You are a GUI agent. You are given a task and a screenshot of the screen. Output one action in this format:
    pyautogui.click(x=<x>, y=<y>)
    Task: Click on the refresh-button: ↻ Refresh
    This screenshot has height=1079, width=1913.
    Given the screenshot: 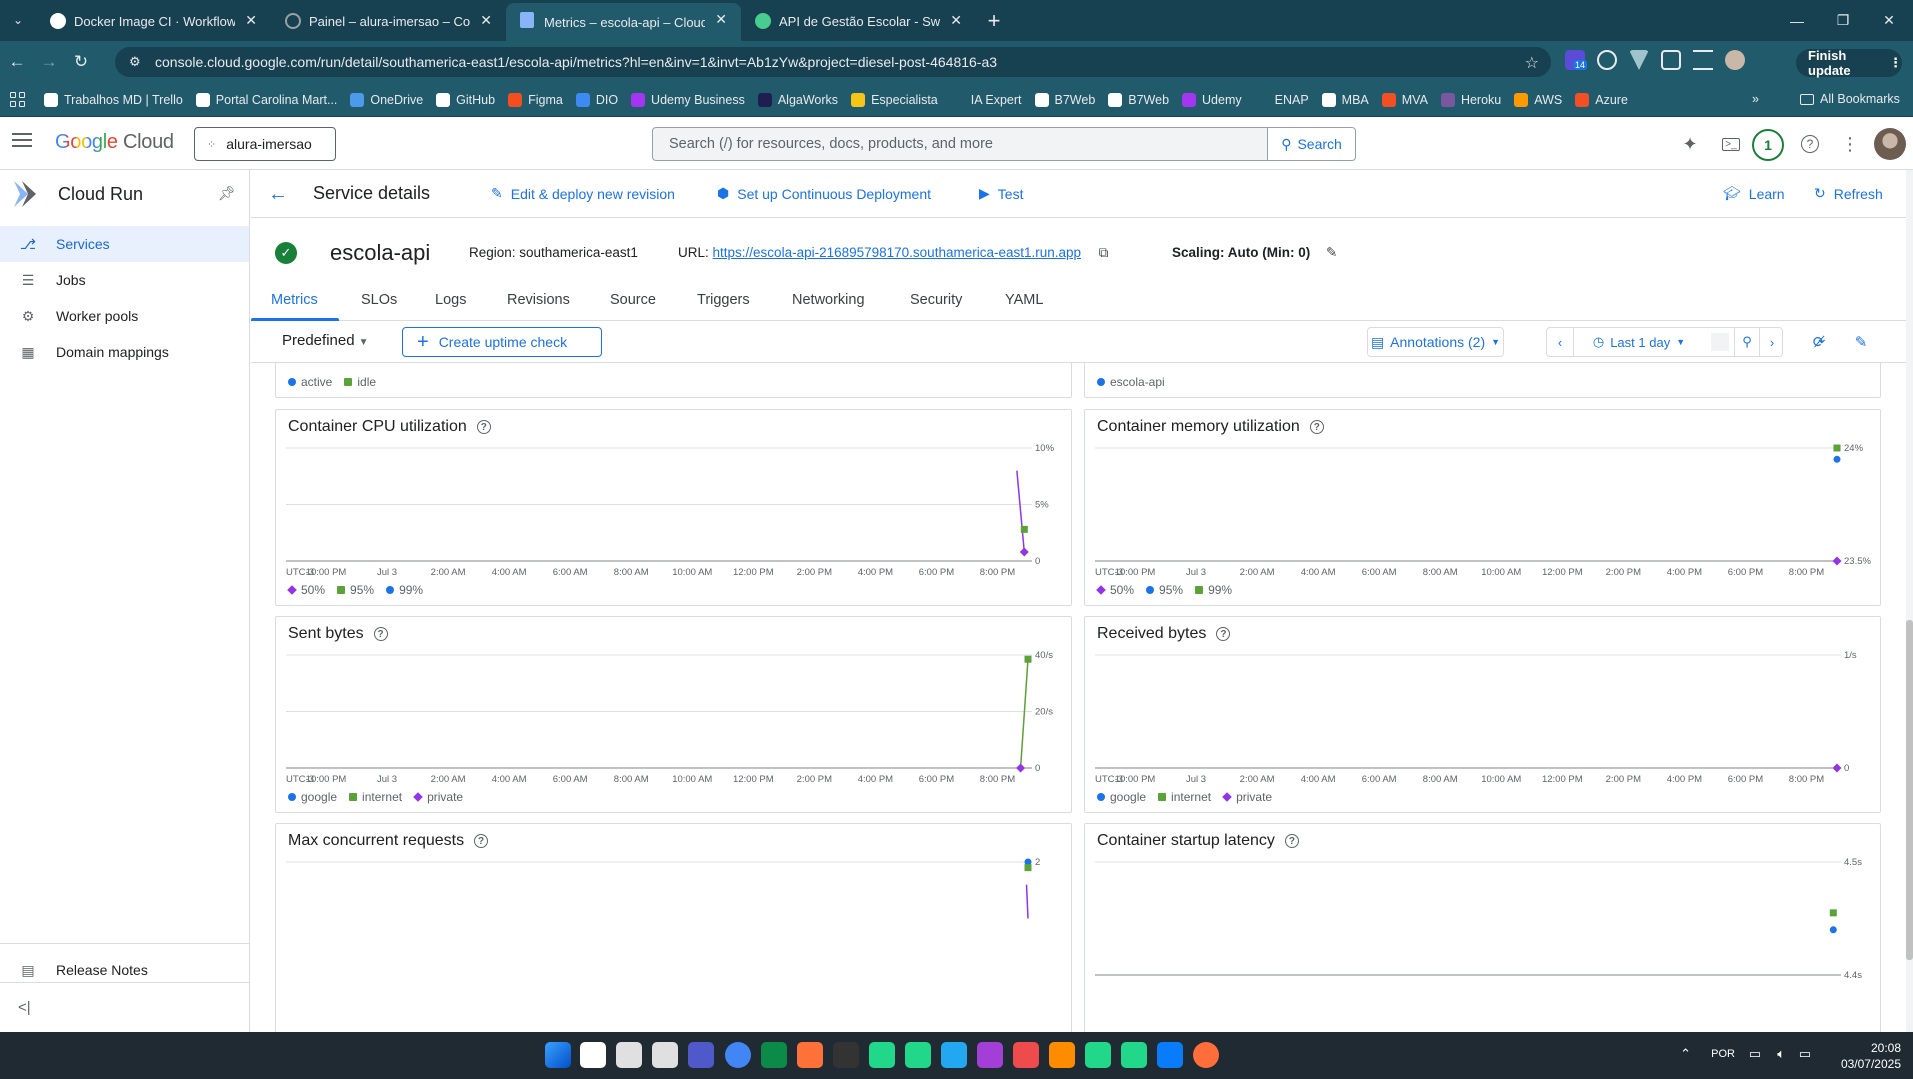 What is the action you would take?
    pyautogui.click(x=1848, y=193)
    